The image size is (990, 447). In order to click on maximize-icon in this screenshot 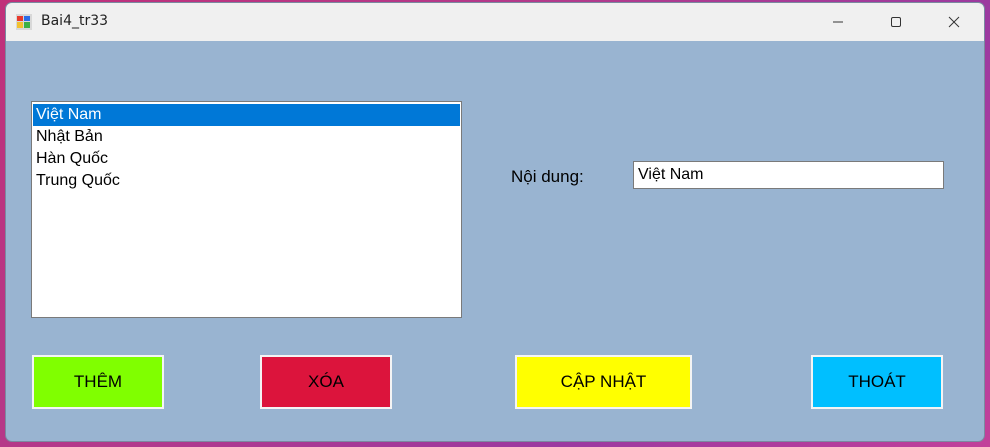, I will do `click(896, 22)`.